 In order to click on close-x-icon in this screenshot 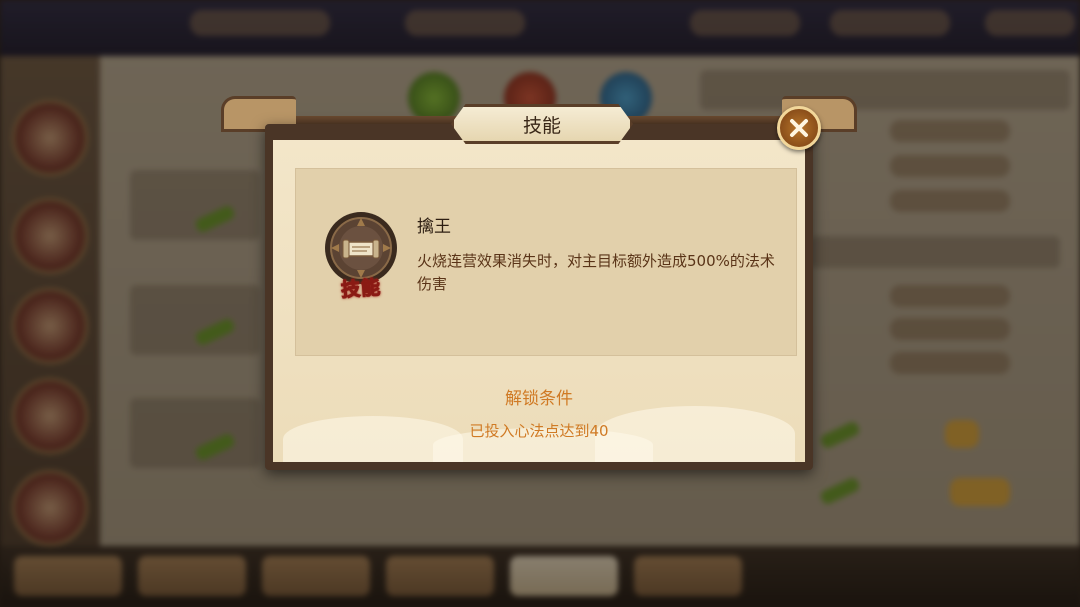, I will do `click(799, 128)`.